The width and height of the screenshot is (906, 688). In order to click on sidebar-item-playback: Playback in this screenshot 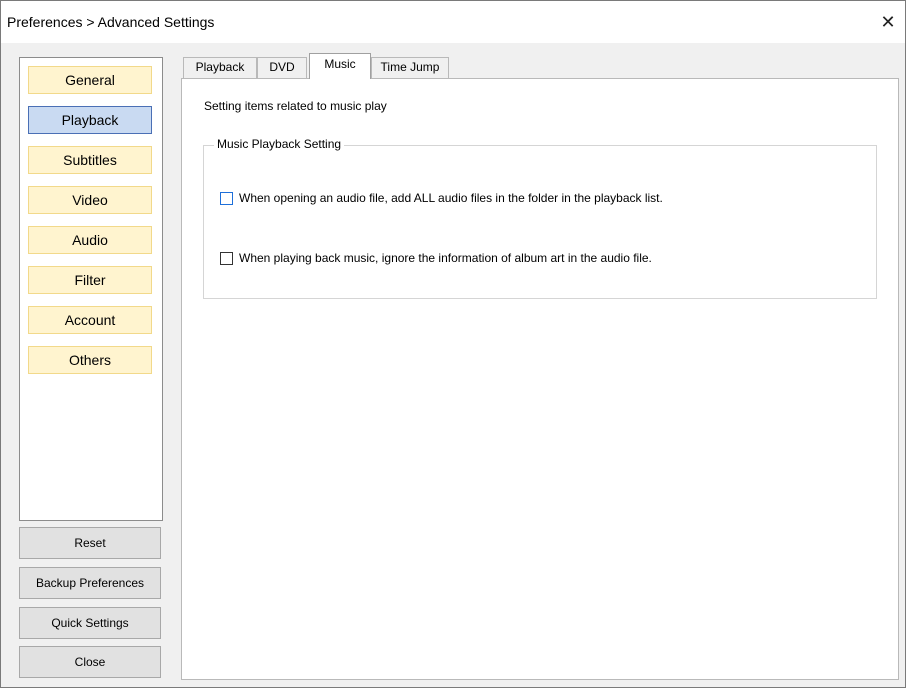, I will do `click(90, 120)`.